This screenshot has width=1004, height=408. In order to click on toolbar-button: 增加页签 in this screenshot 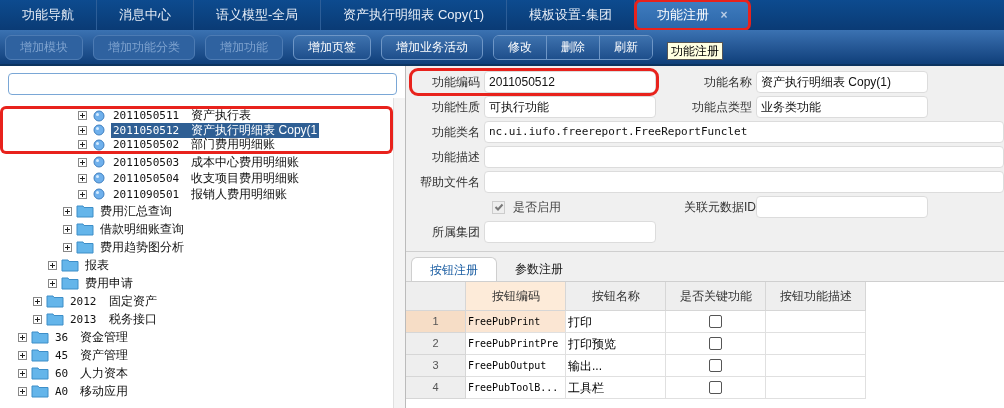, I will do `click(332, 47)`.